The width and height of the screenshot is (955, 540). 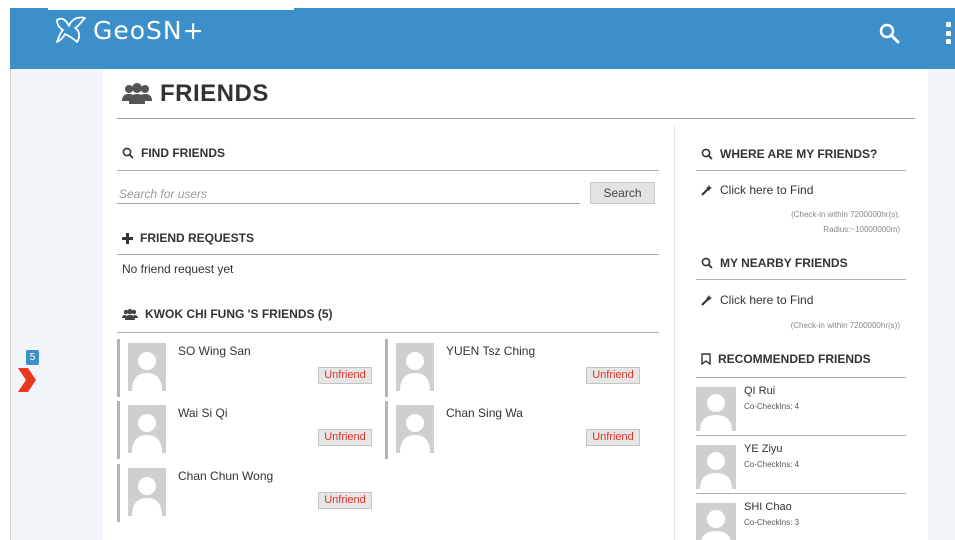 What do you see at coordinates (949, 33) in the screenshot?
I see `more-menu-icon` at bounding box center [949, 33].